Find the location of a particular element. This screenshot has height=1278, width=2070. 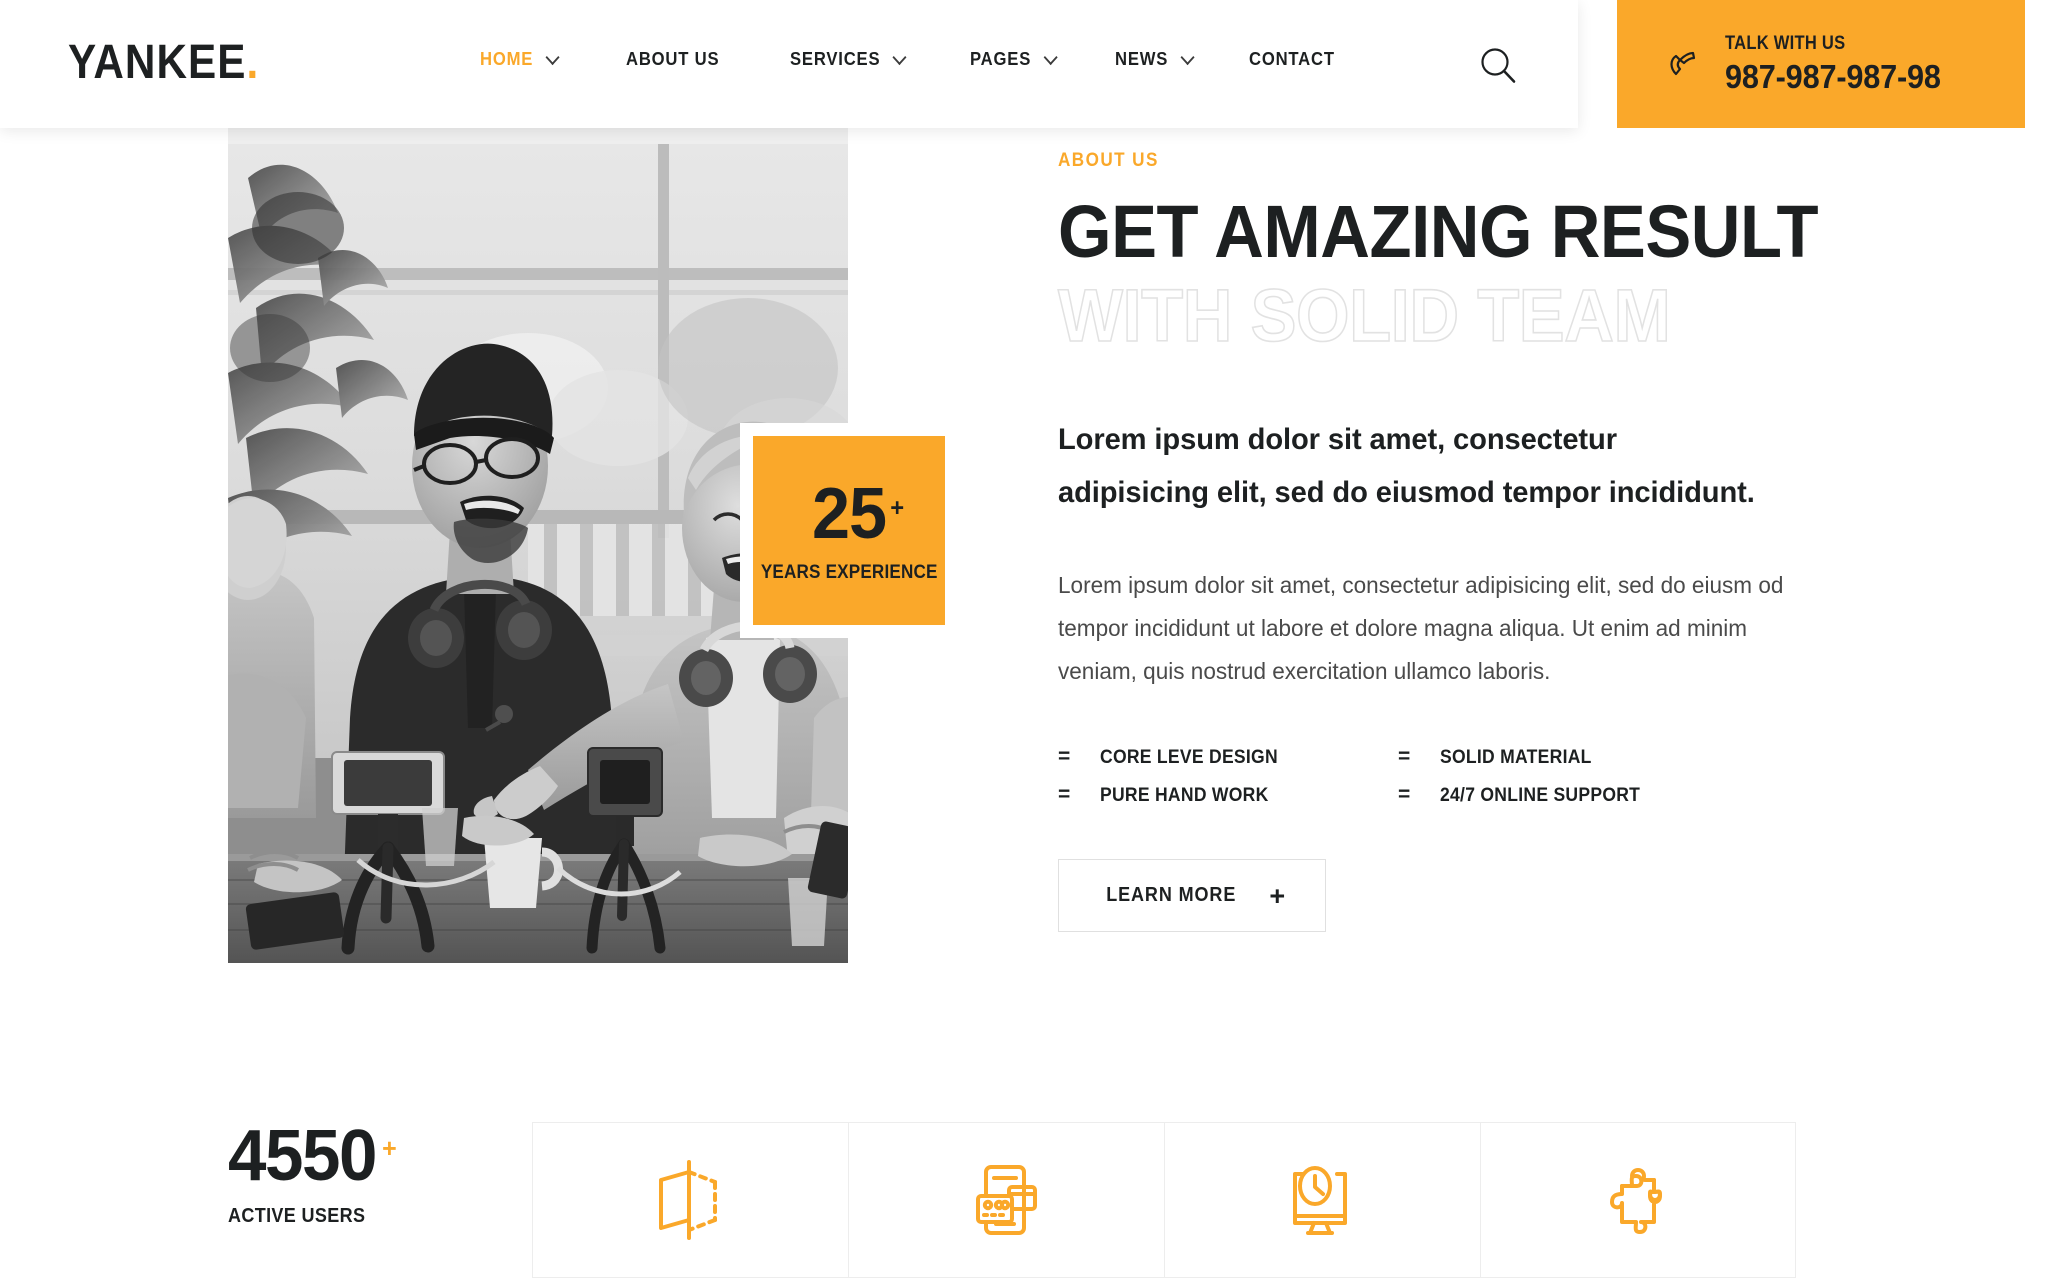

feature-card-puzzle is located at coordinates (1638, 1200).